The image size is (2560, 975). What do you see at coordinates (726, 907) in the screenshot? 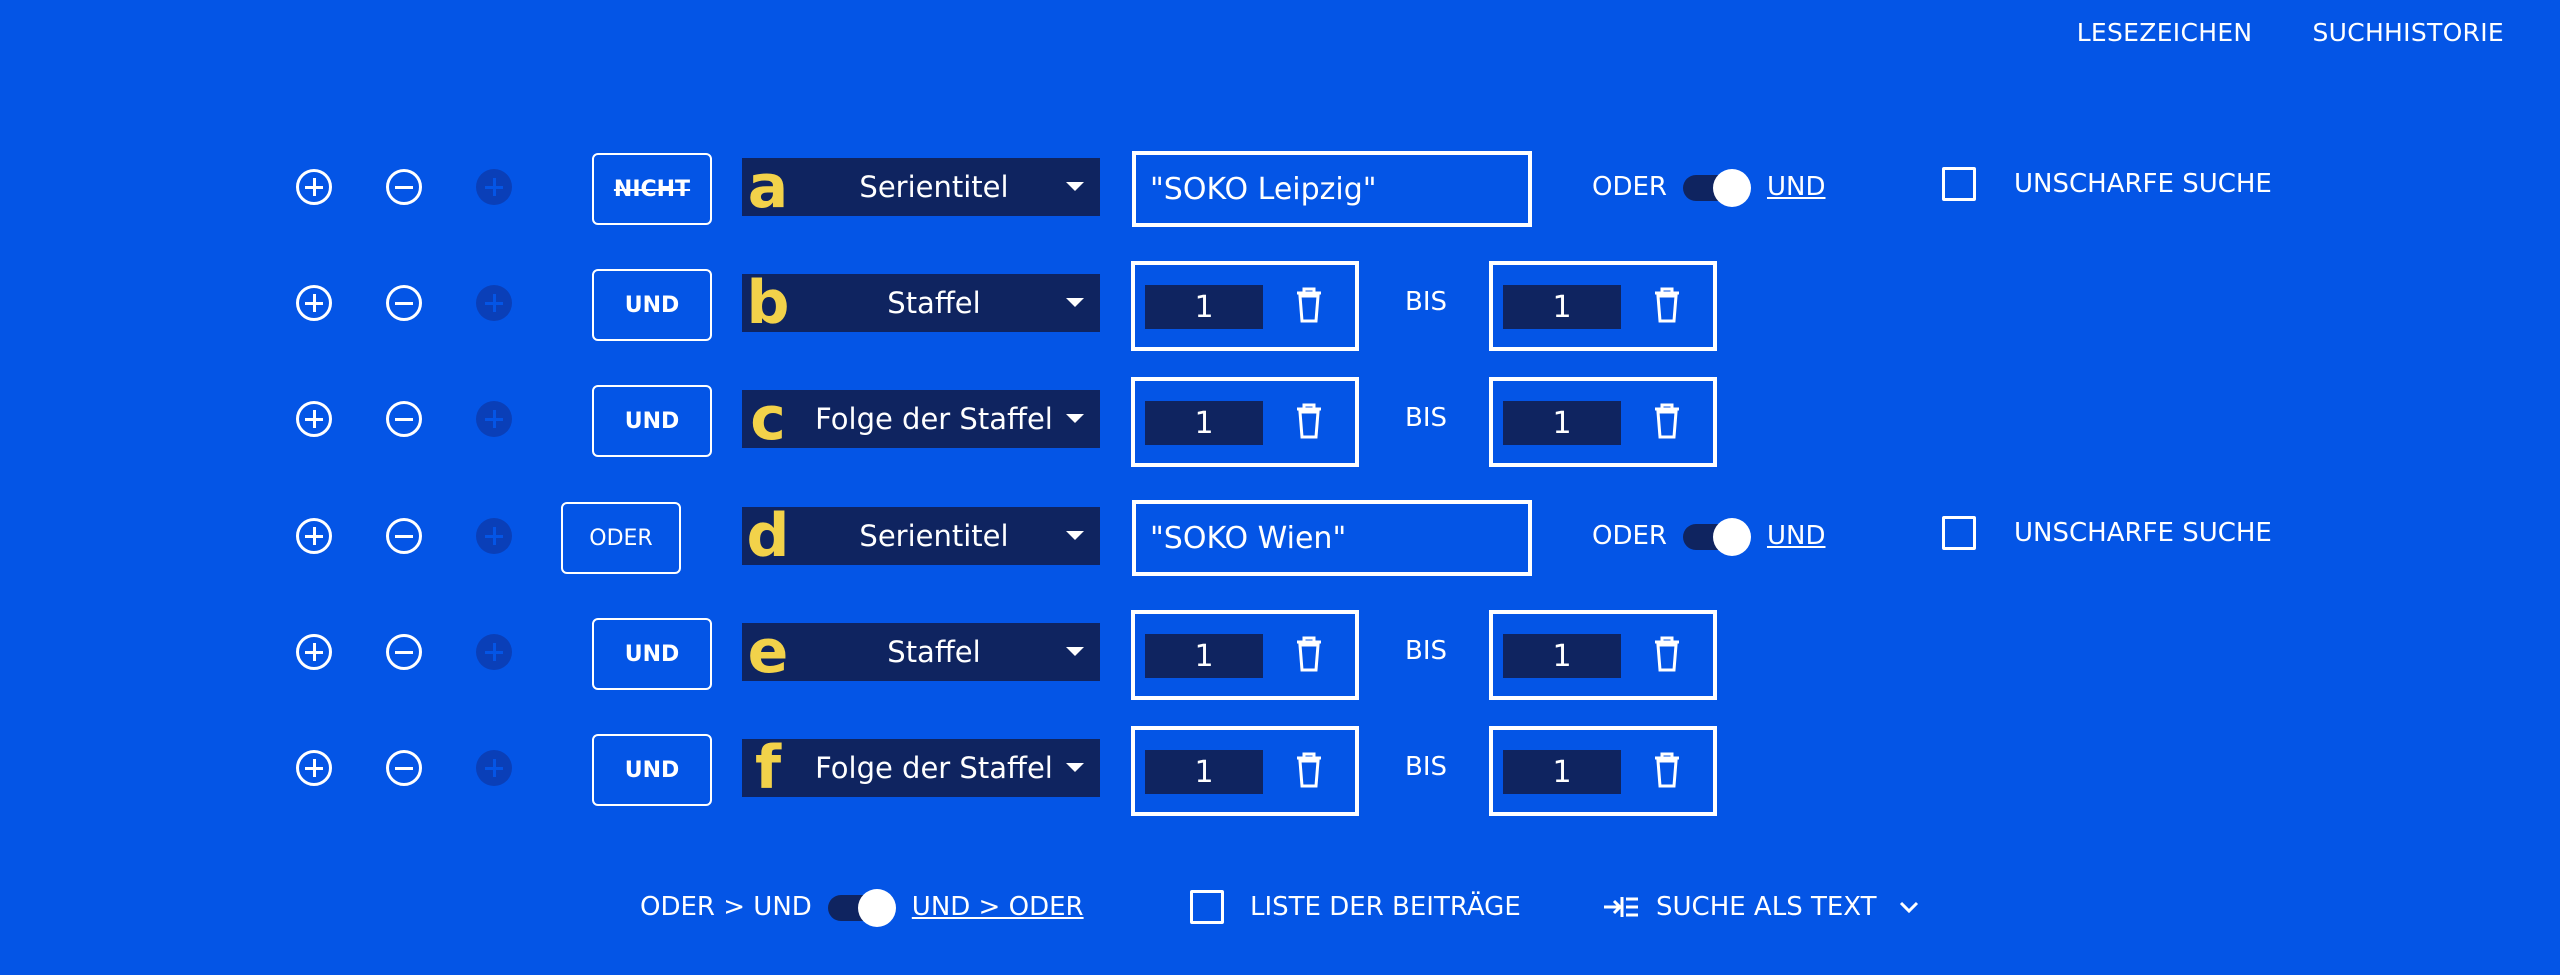
I see `precedence-label-off: ODER > UND` at bounding box center [726, 907].